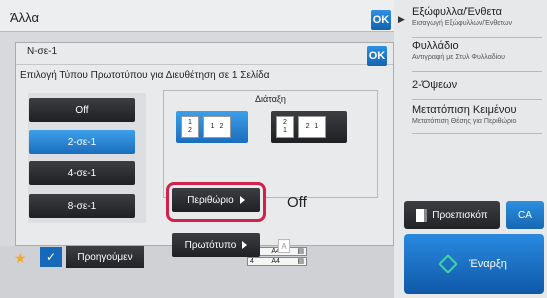  What do you see at coordinates (312, 127) in the screenshot?
I see `layout-horizontal-page-icon: 2 1` at bounding box center [312, 127].